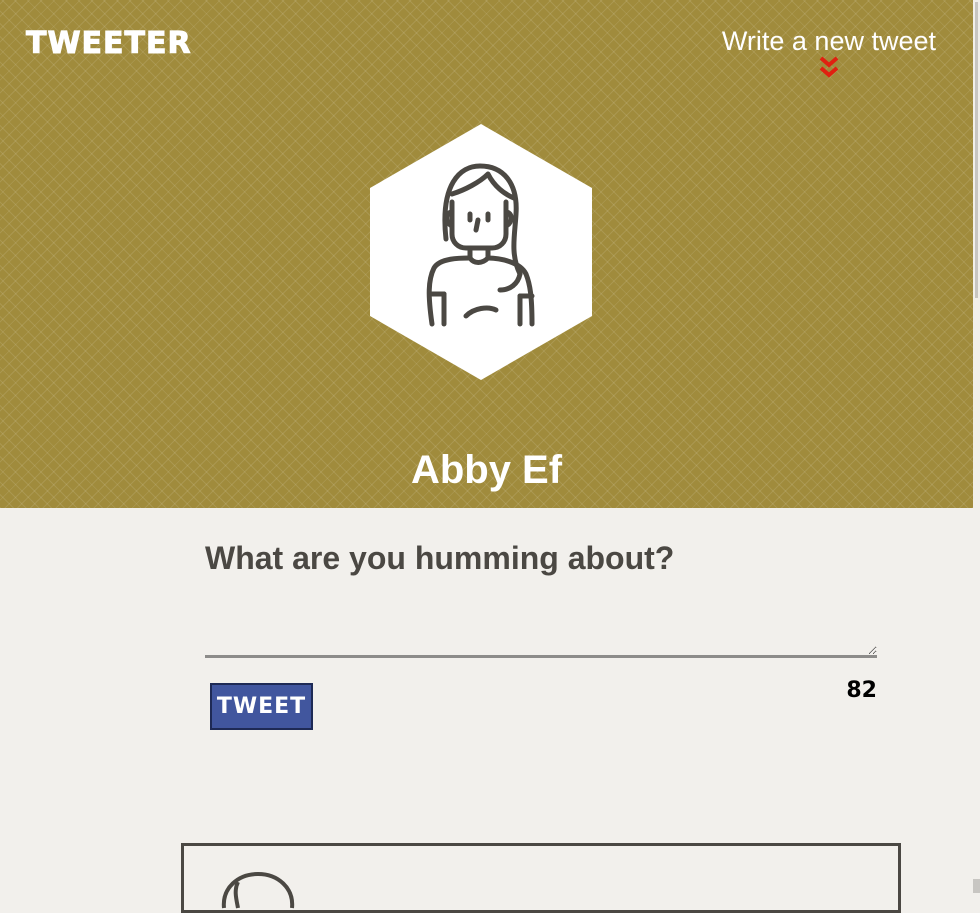 The width and height of the screenshot is (980, 913). I want to click on scrollbar-corner, so click(976, 886).